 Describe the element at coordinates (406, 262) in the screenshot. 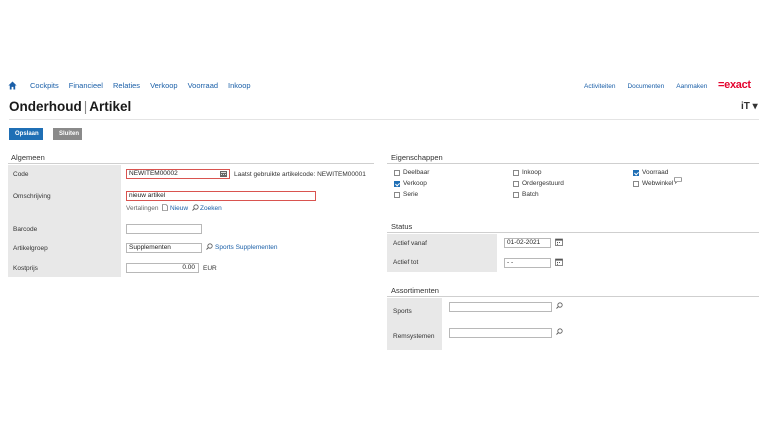

I see `active-to-label: Actief tot` at that location.